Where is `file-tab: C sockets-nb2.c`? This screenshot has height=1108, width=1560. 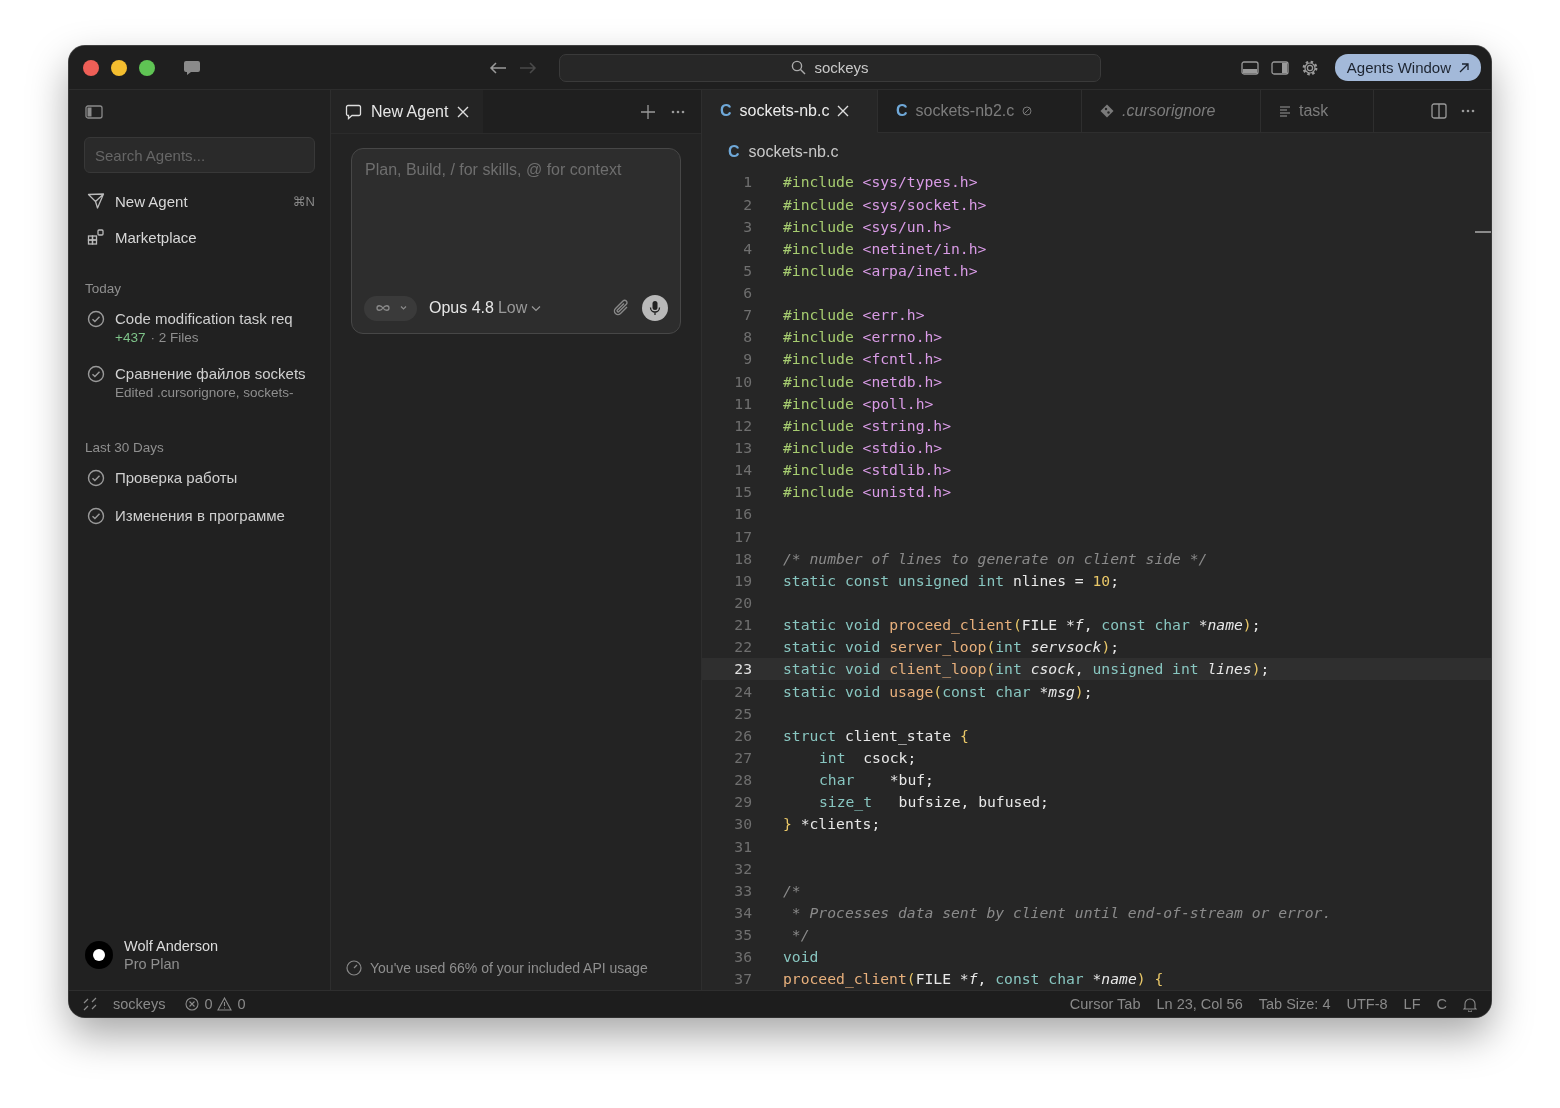 file-tab: C sockets-nb2.c is located at coordinates (980, 111).